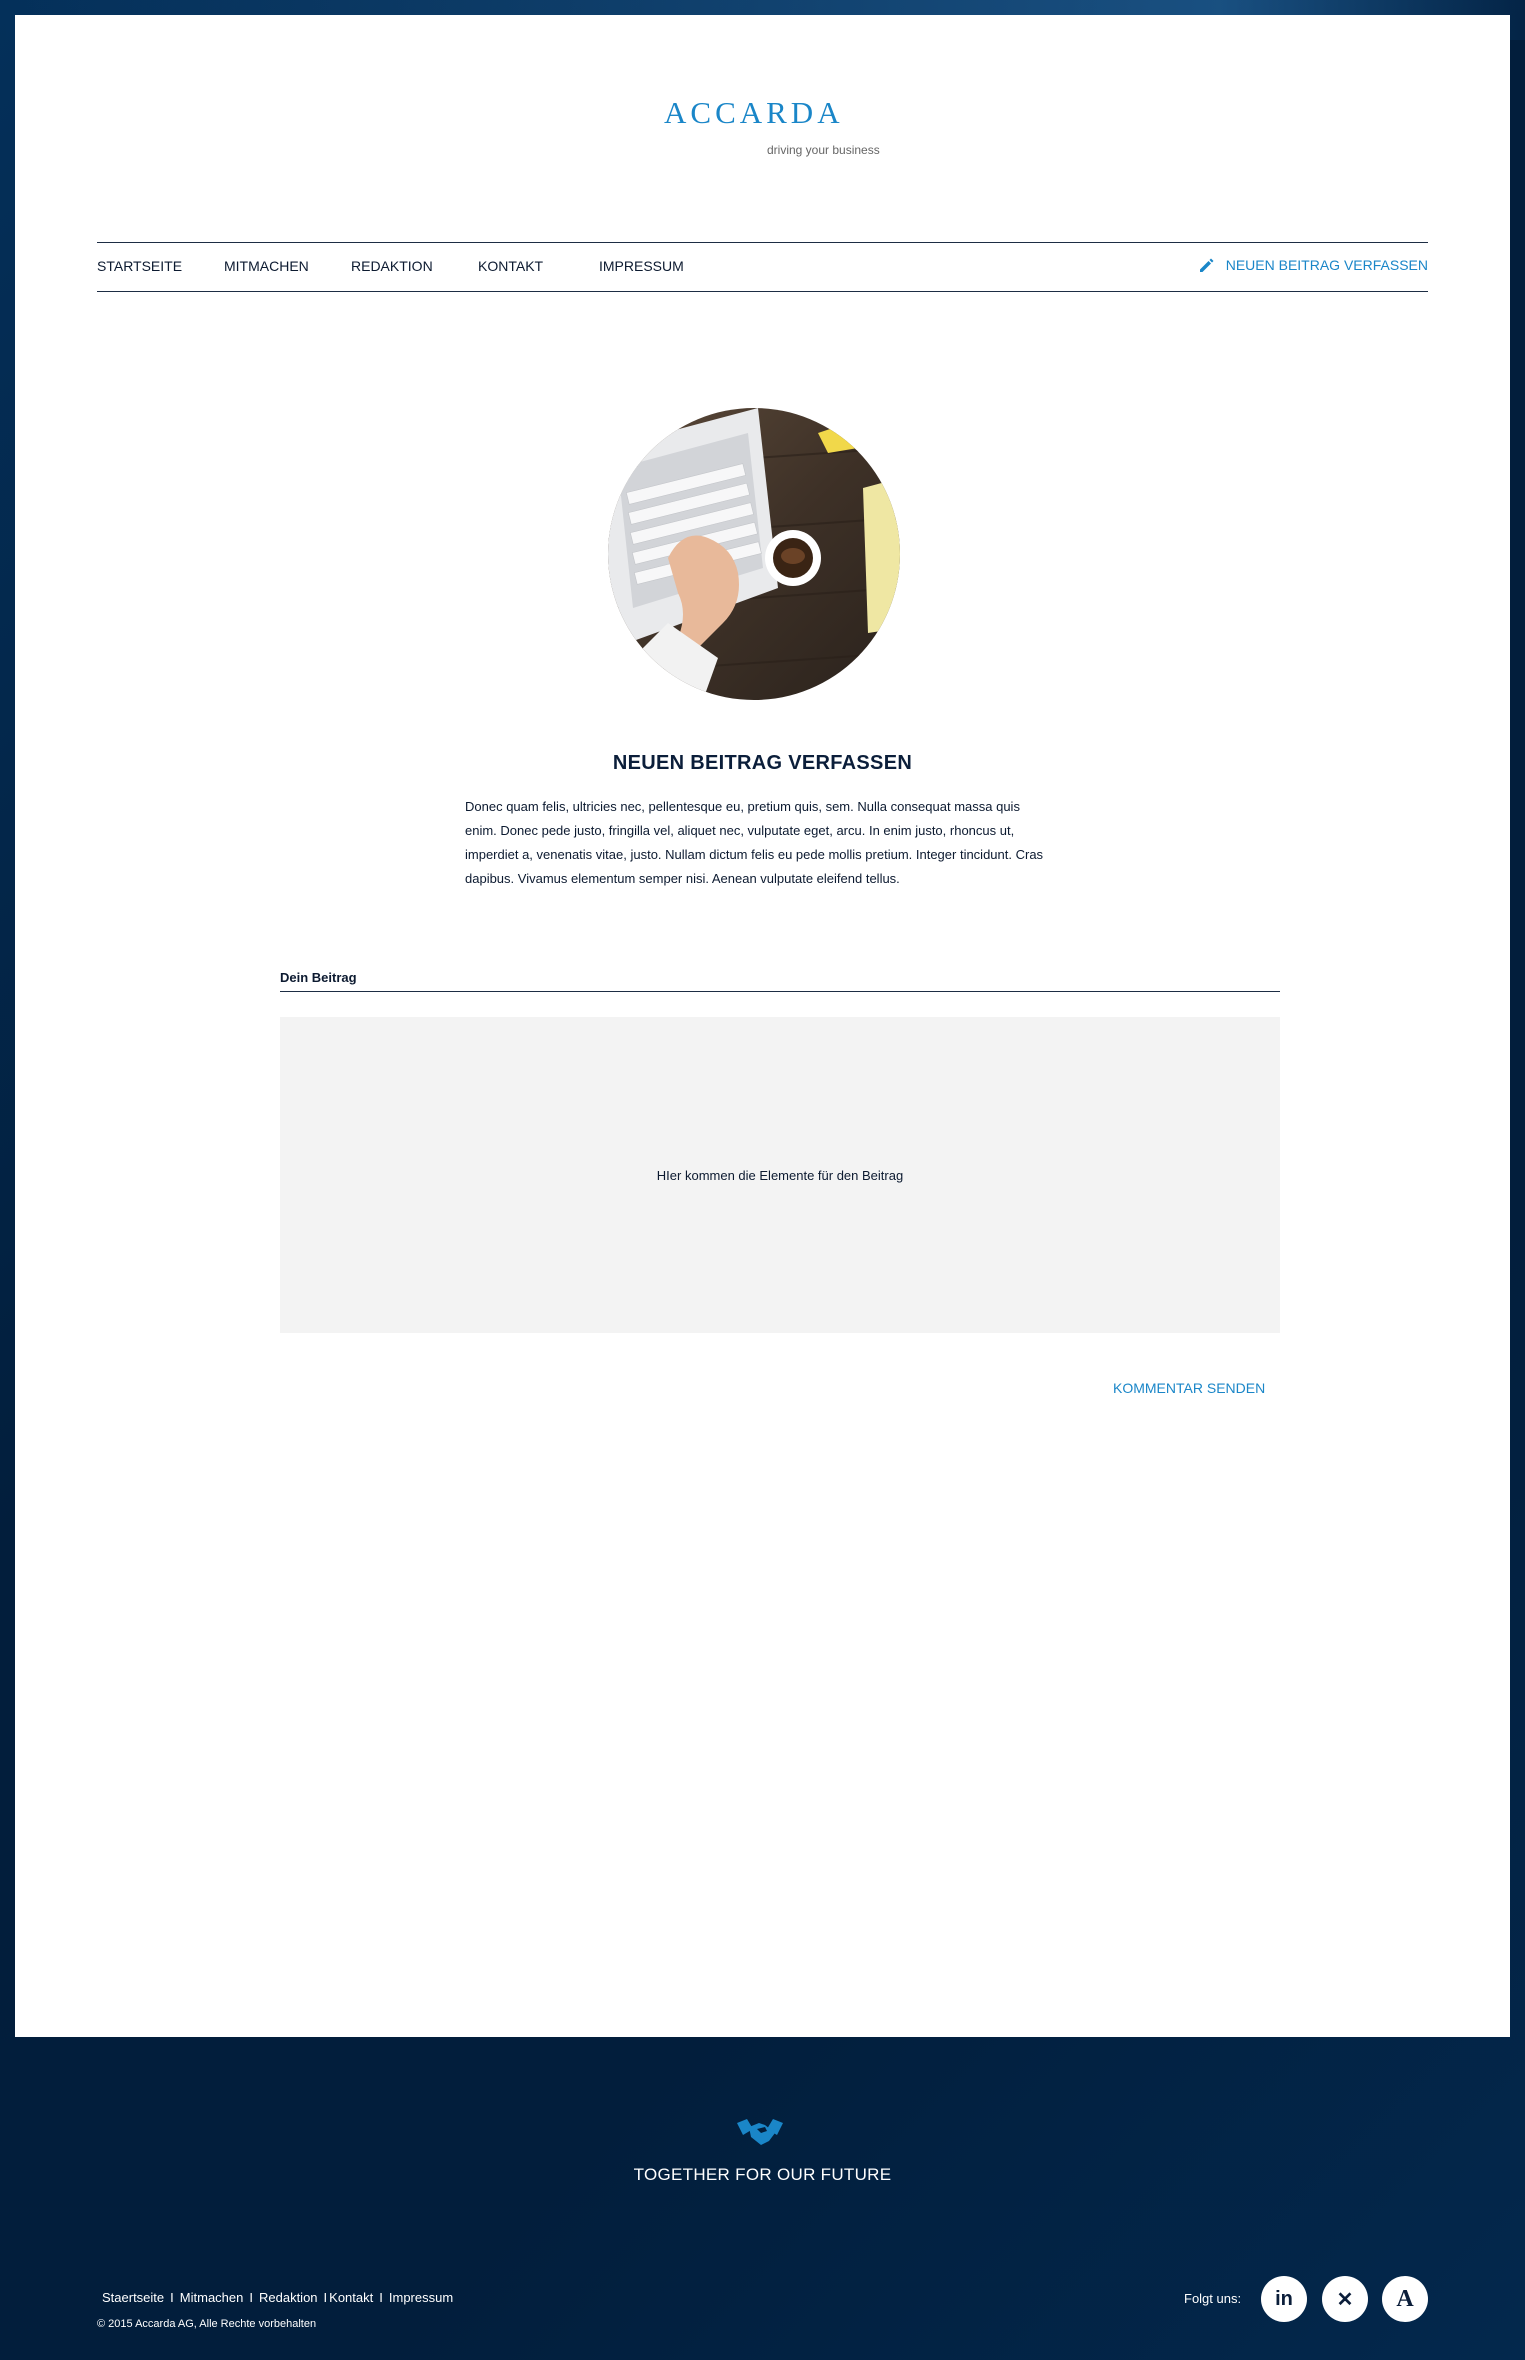  I want to click on follow-label: Folgt uns:, so click(1213, 2298).